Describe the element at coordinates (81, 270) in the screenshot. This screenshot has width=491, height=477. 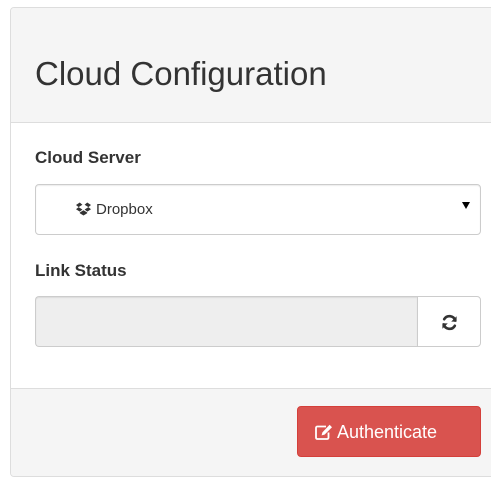
I see `link-status-label: Link Status` at that location.